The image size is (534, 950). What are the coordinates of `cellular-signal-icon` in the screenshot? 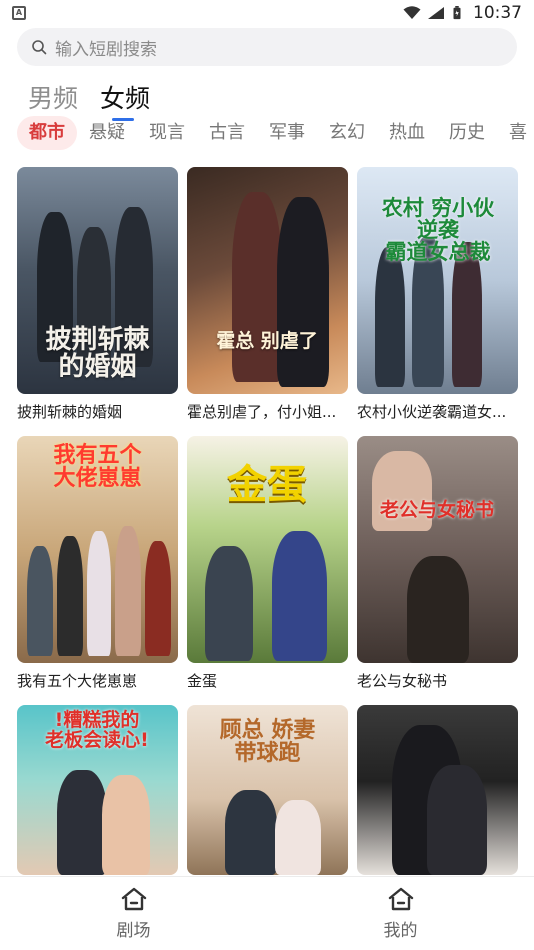 It's located at (436, 13).